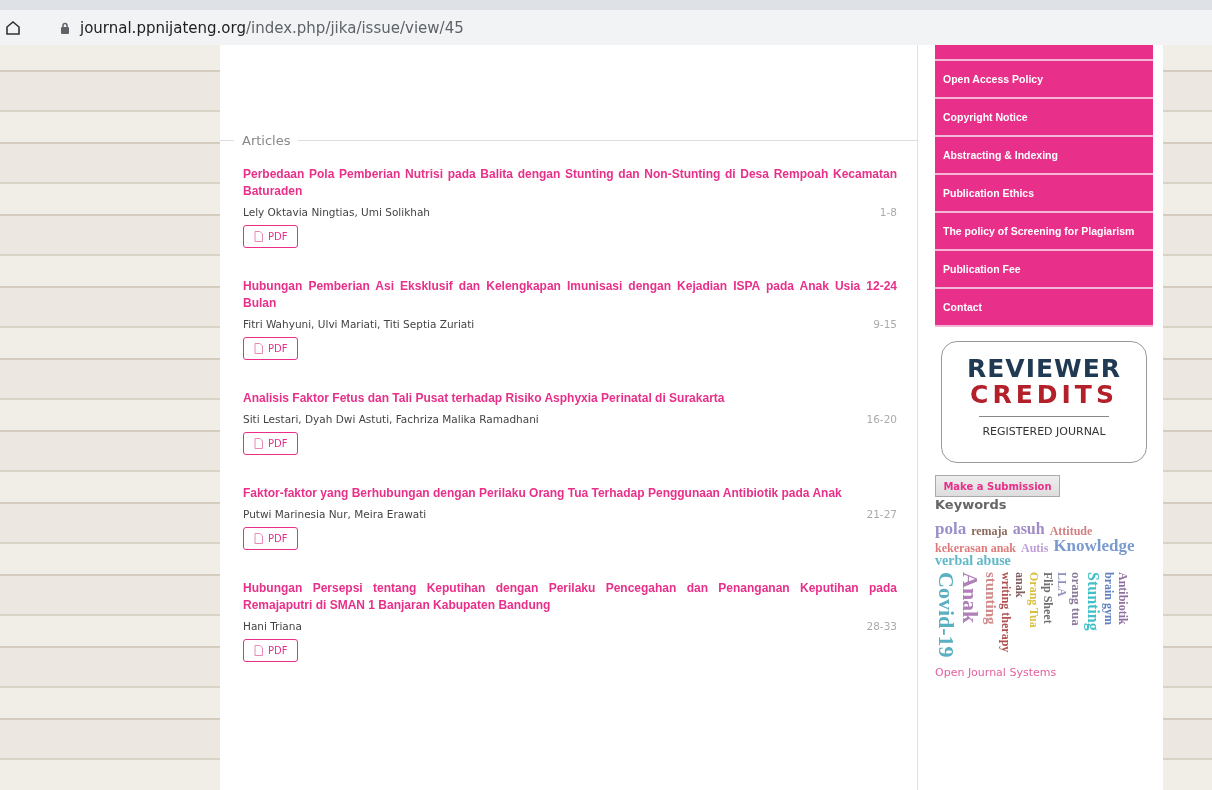  I want to click on menu-item: Contact, so click(1044, 308).